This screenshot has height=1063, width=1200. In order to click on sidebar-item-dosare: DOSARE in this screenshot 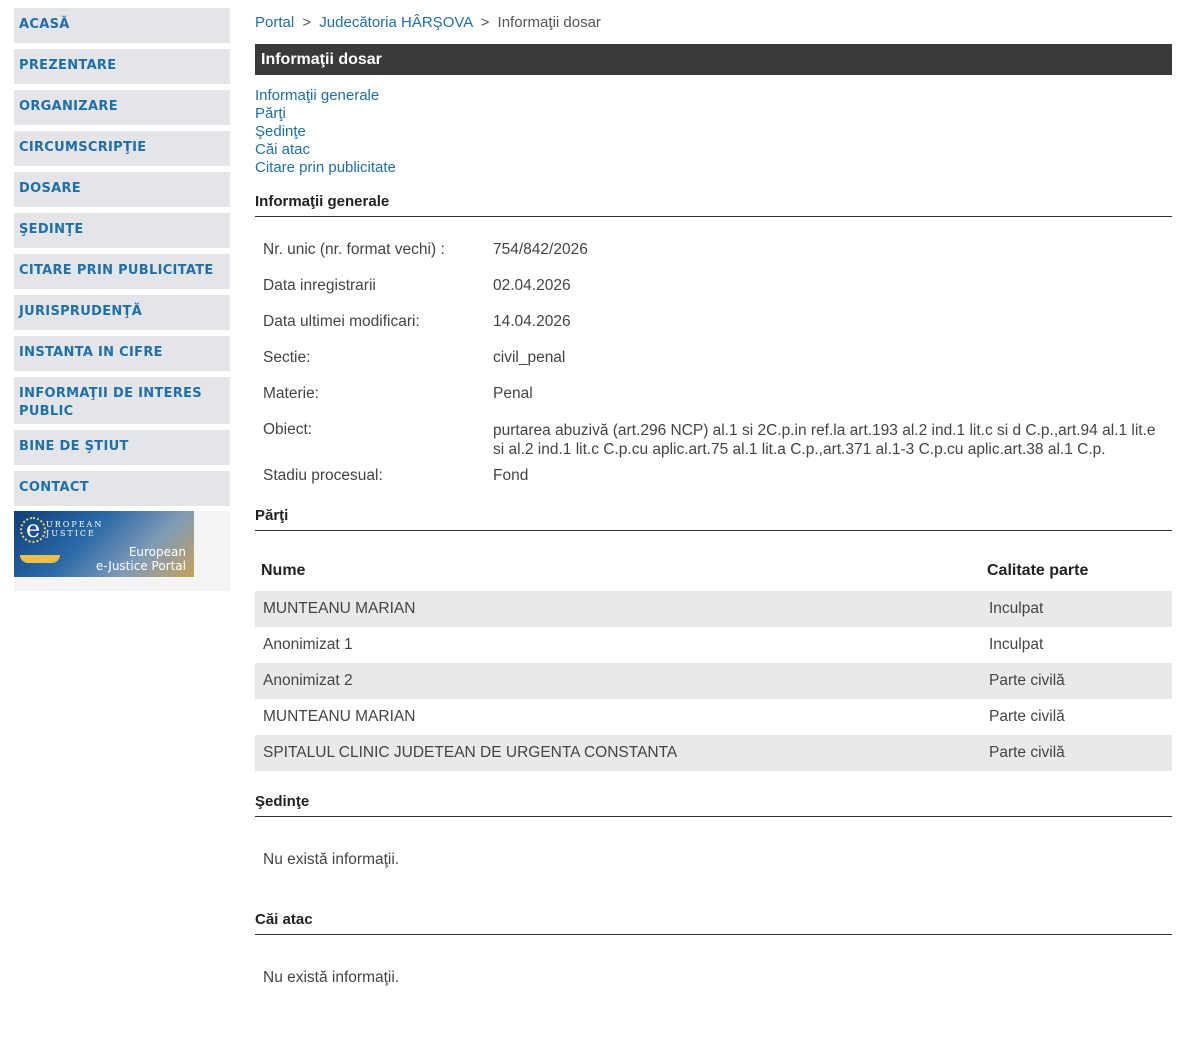, I will do `click(122, 189)`.